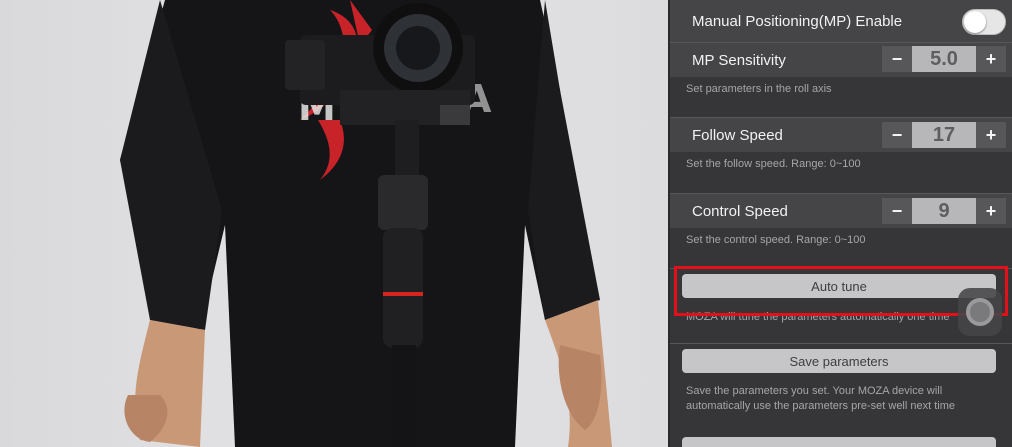  I want to click on mp-enable-toggle, so click(984, 22).